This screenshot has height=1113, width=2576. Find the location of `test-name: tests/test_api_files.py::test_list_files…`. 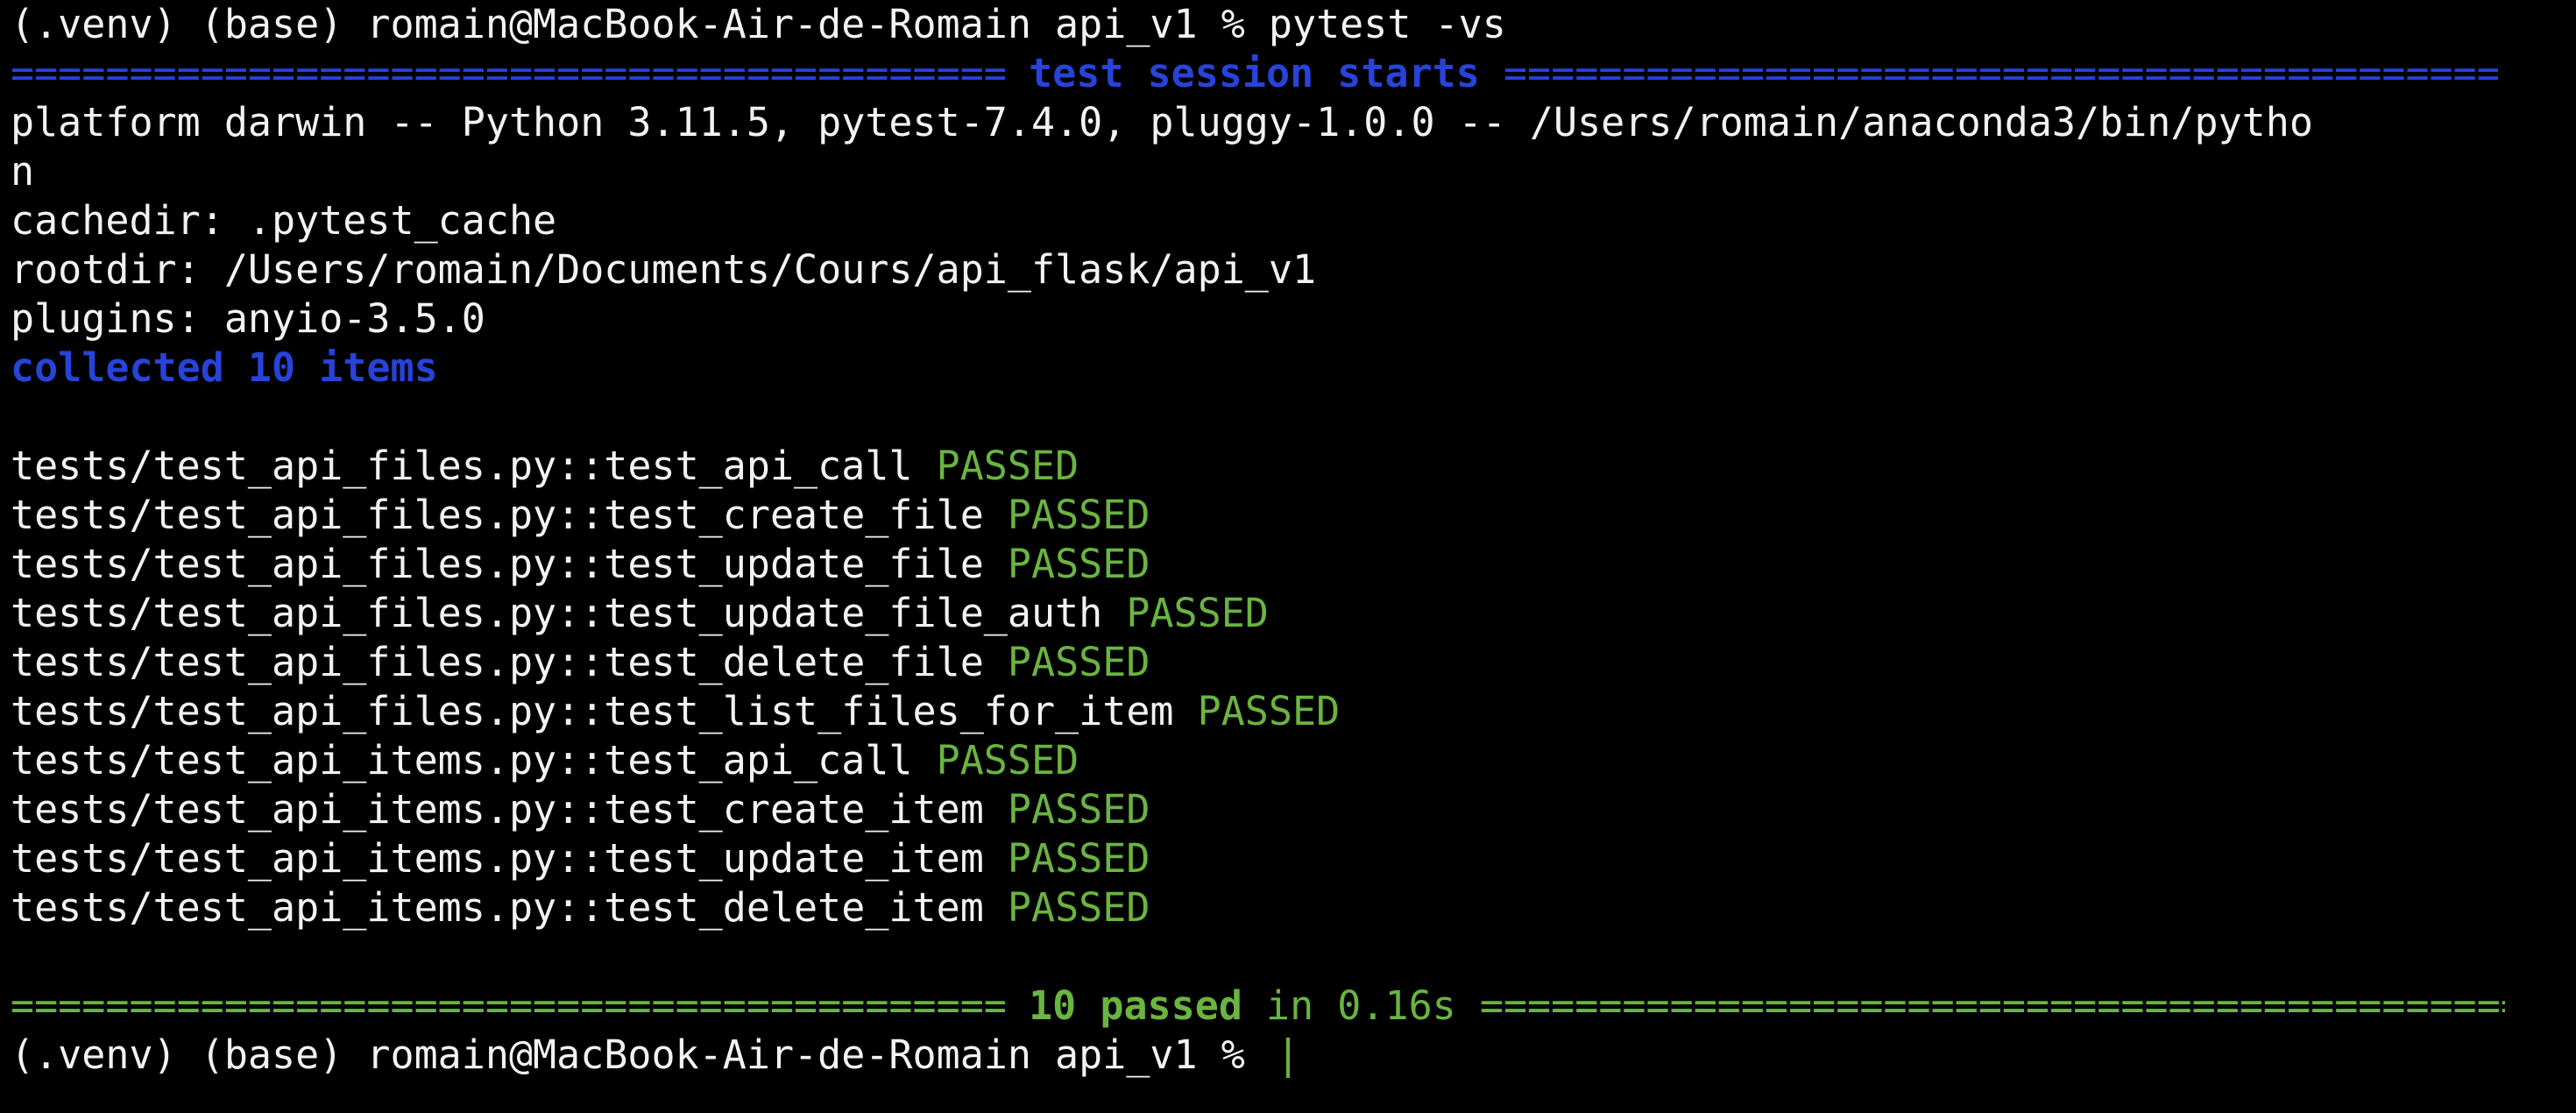

test-name: tests/test_api_files.py::test_list_files… is located at coordinates (592, 711).